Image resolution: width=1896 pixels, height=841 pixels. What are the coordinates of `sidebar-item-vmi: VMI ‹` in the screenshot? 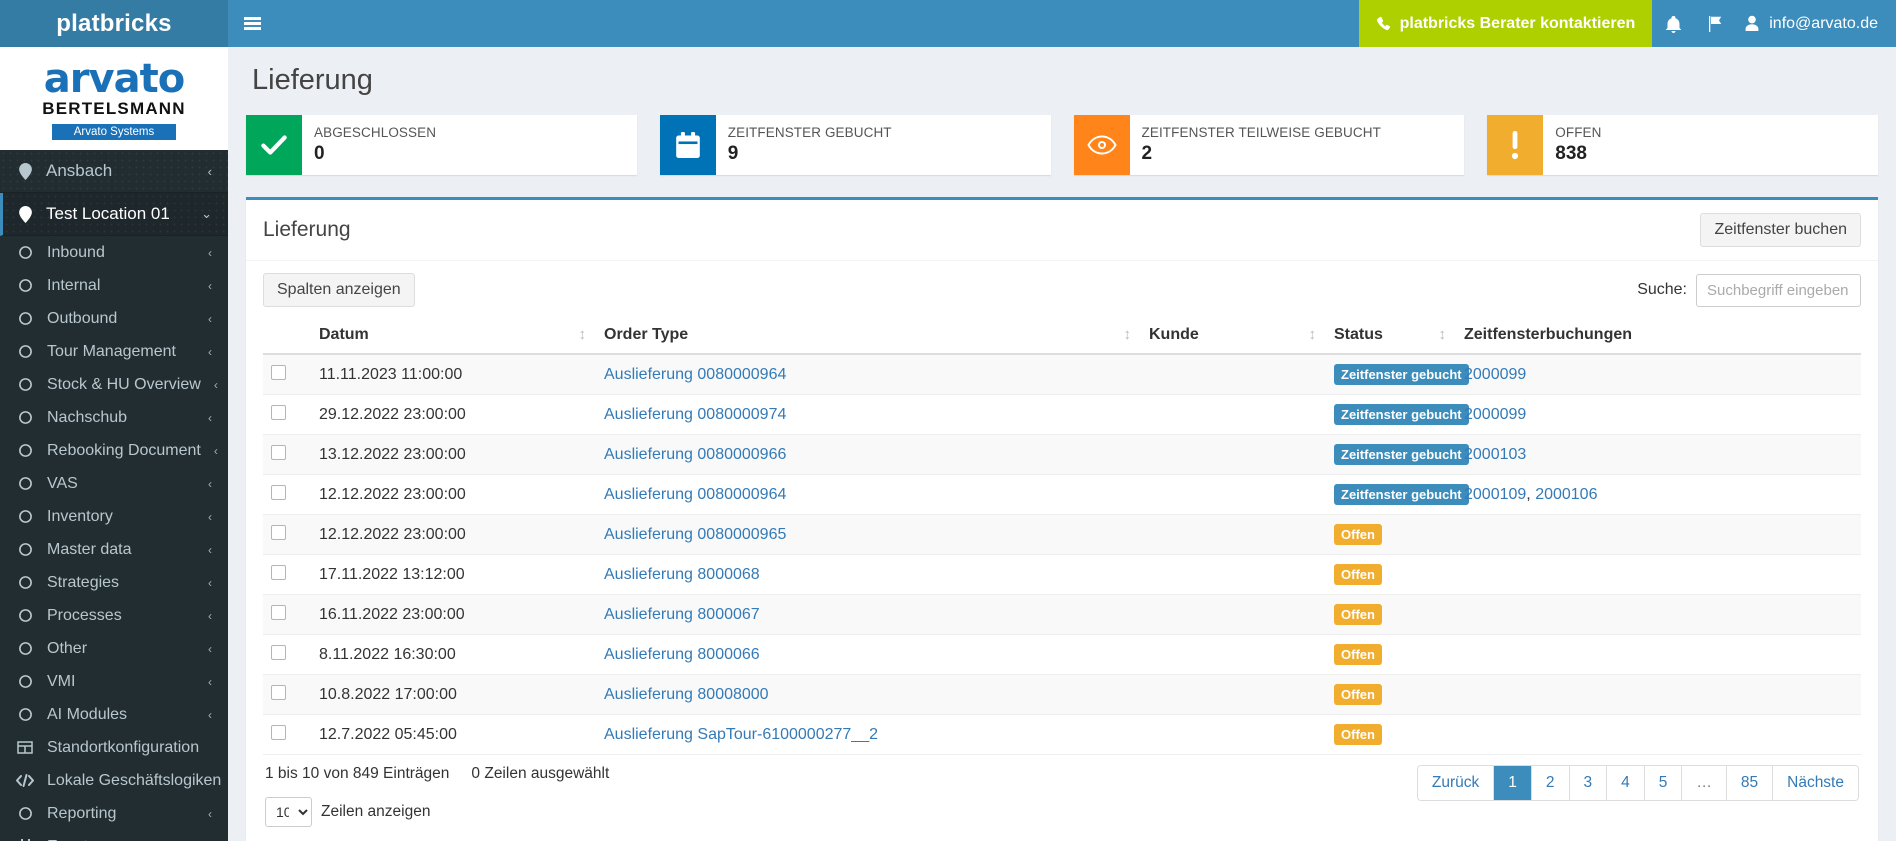 It's located at (114, 681).